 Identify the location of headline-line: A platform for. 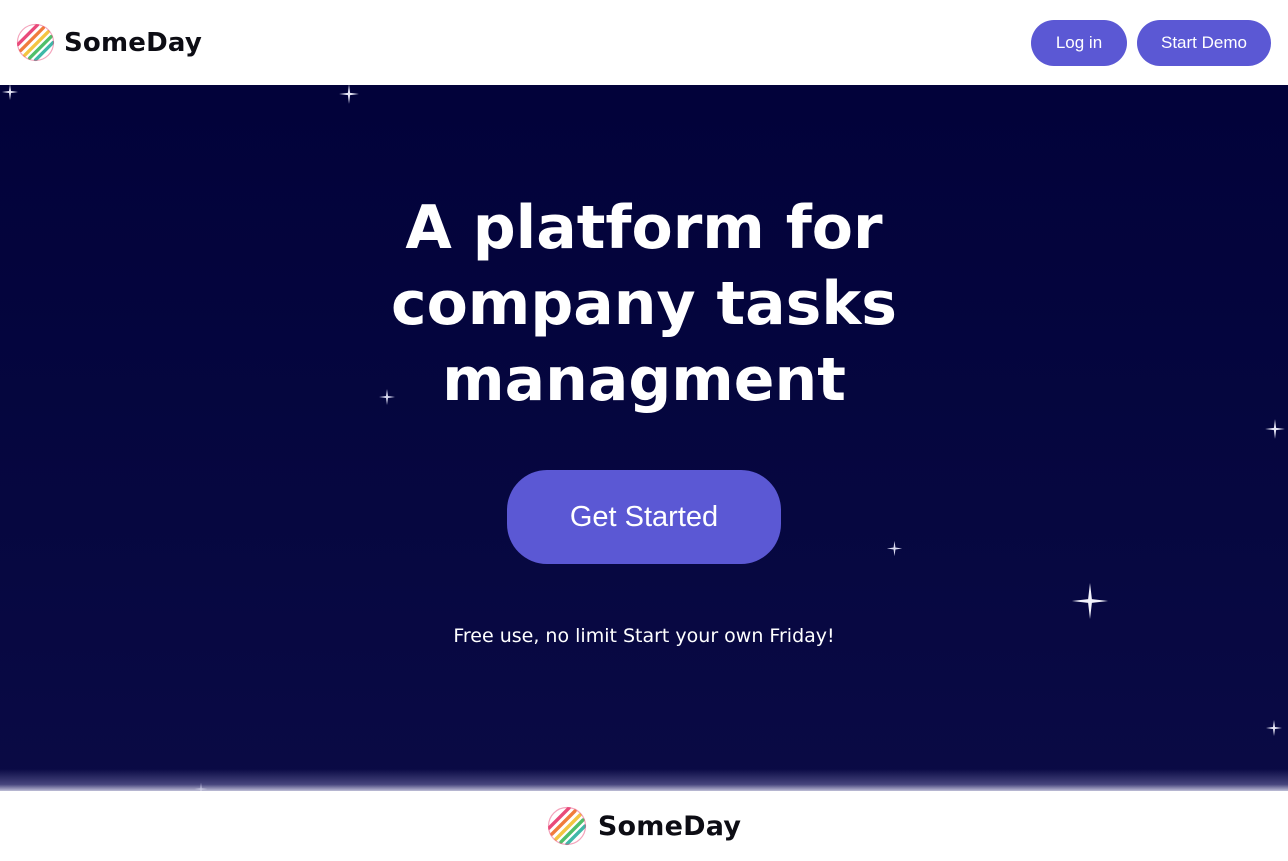
(644, 228).